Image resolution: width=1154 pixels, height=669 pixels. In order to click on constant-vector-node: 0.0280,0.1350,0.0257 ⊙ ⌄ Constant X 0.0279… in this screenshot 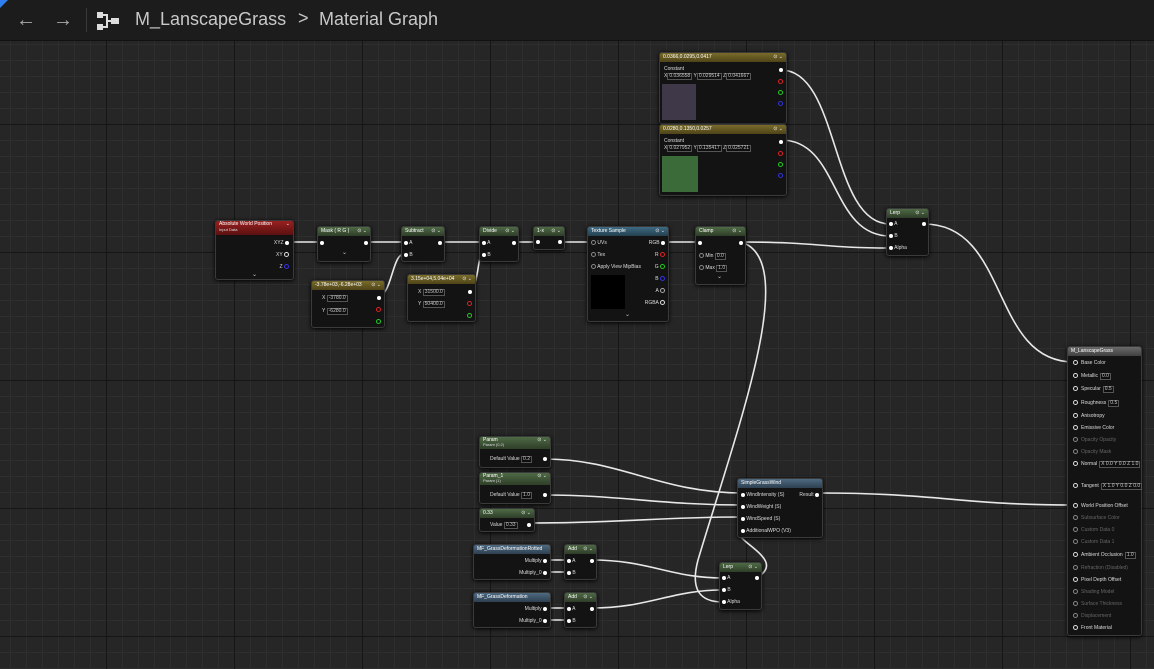, I will do `click(723, 160)`.